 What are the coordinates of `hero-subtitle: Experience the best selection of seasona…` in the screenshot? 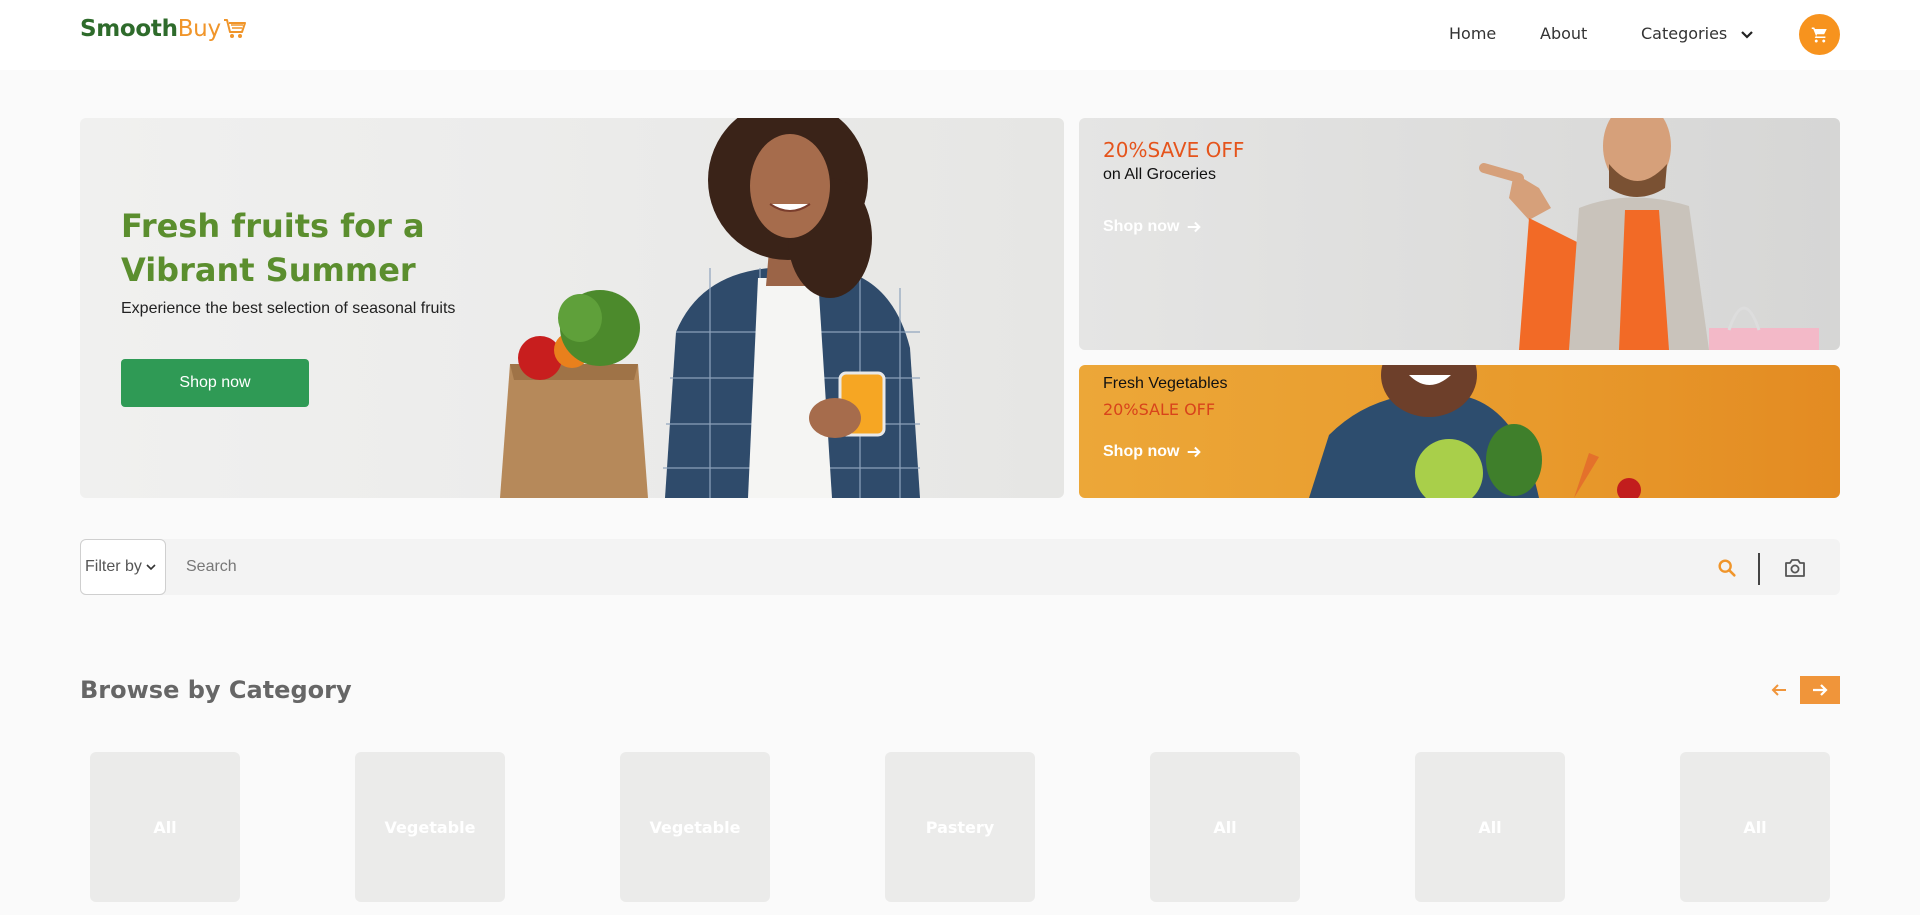 It's located at (288, 308).